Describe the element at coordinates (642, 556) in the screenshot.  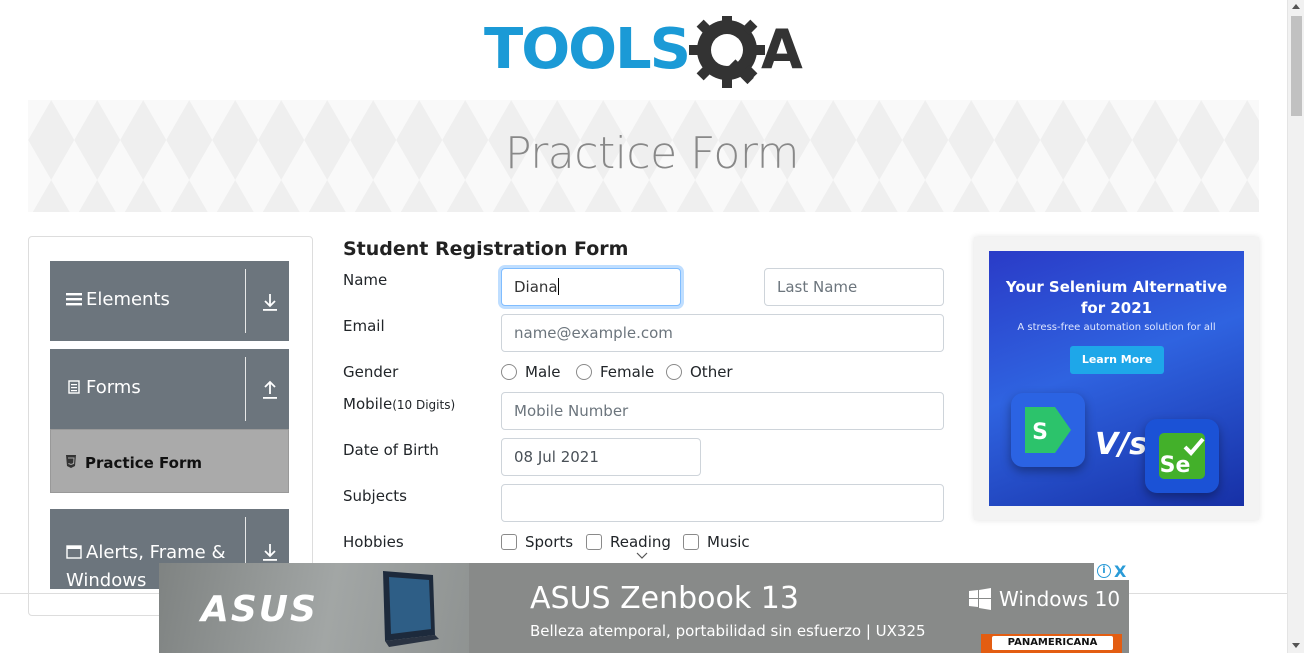
I see `chevron-down-icon` at that location.